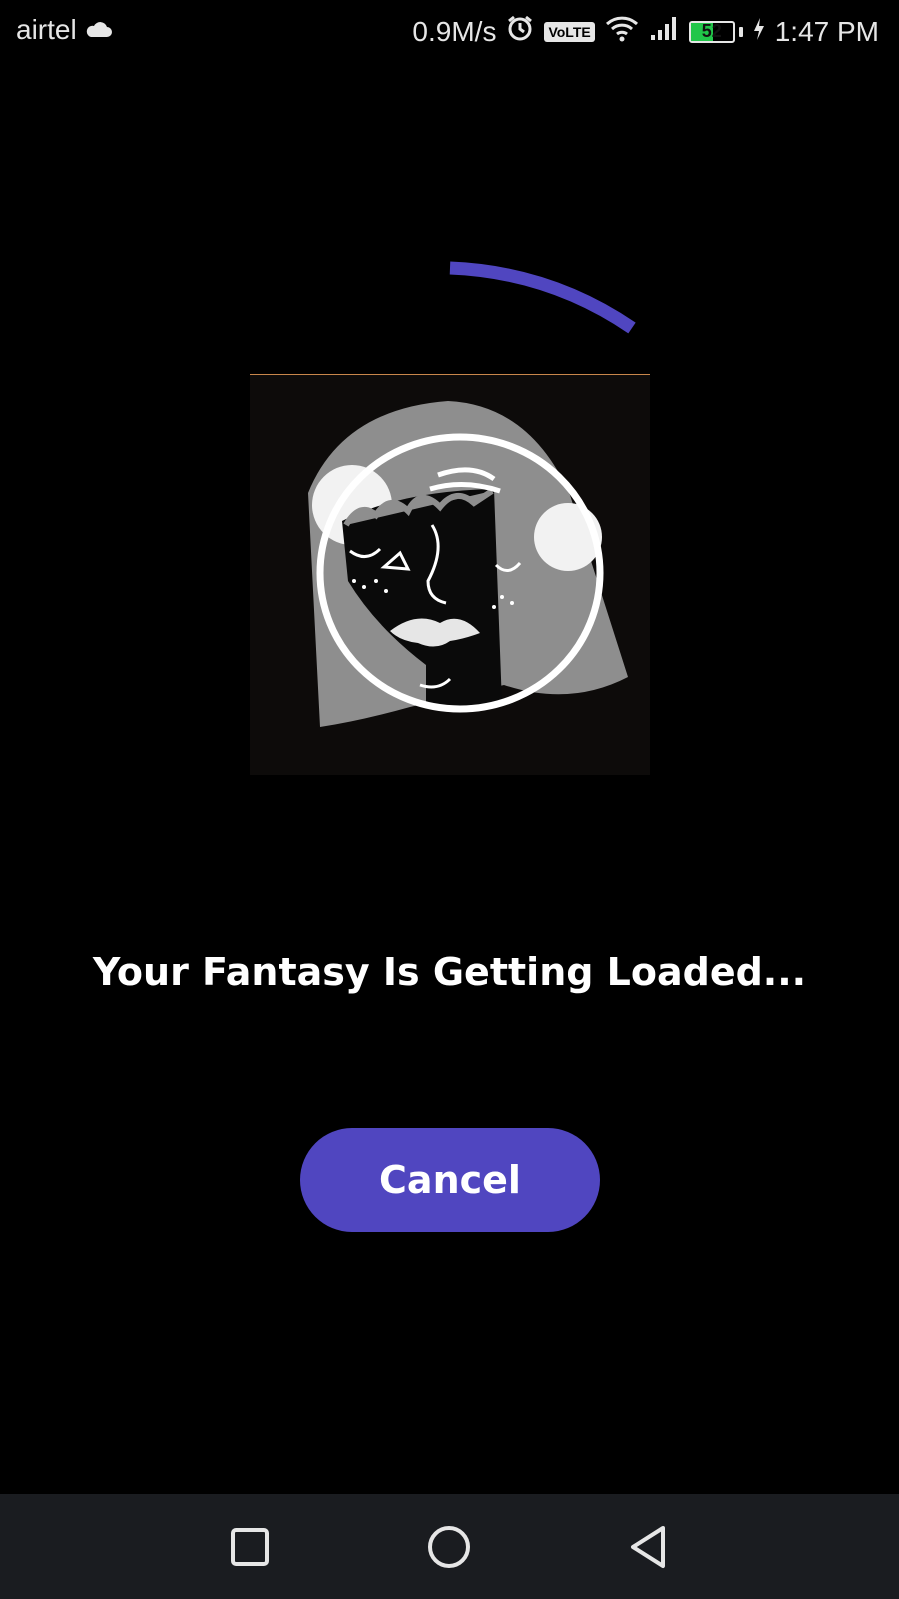 Image resolution: width=899 pixels, height=1599 pixels. I want to click on clock: 1:47 PM, so click(826, 31).